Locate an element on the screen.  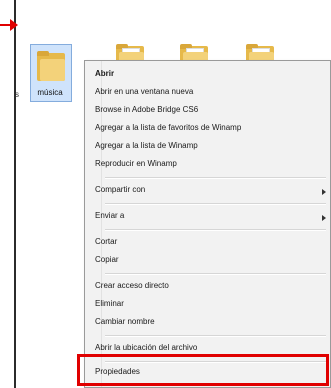
menu-item-abrir-ubicacion: Abrir la ubicación del archivo is located at coordinates (146, 347).